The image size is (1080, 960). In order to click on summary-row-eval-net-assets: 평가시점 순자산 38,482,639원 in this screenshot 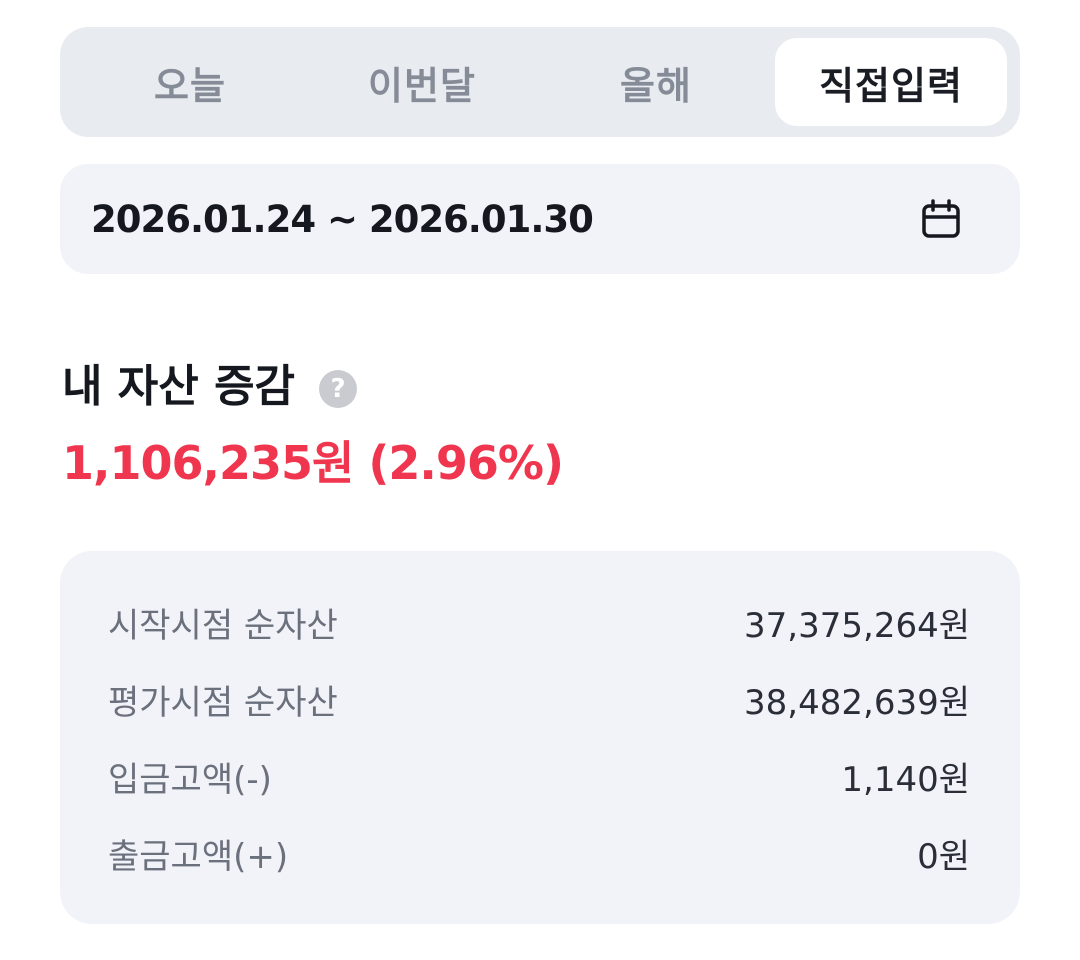, I will do `click(539, 699)`.